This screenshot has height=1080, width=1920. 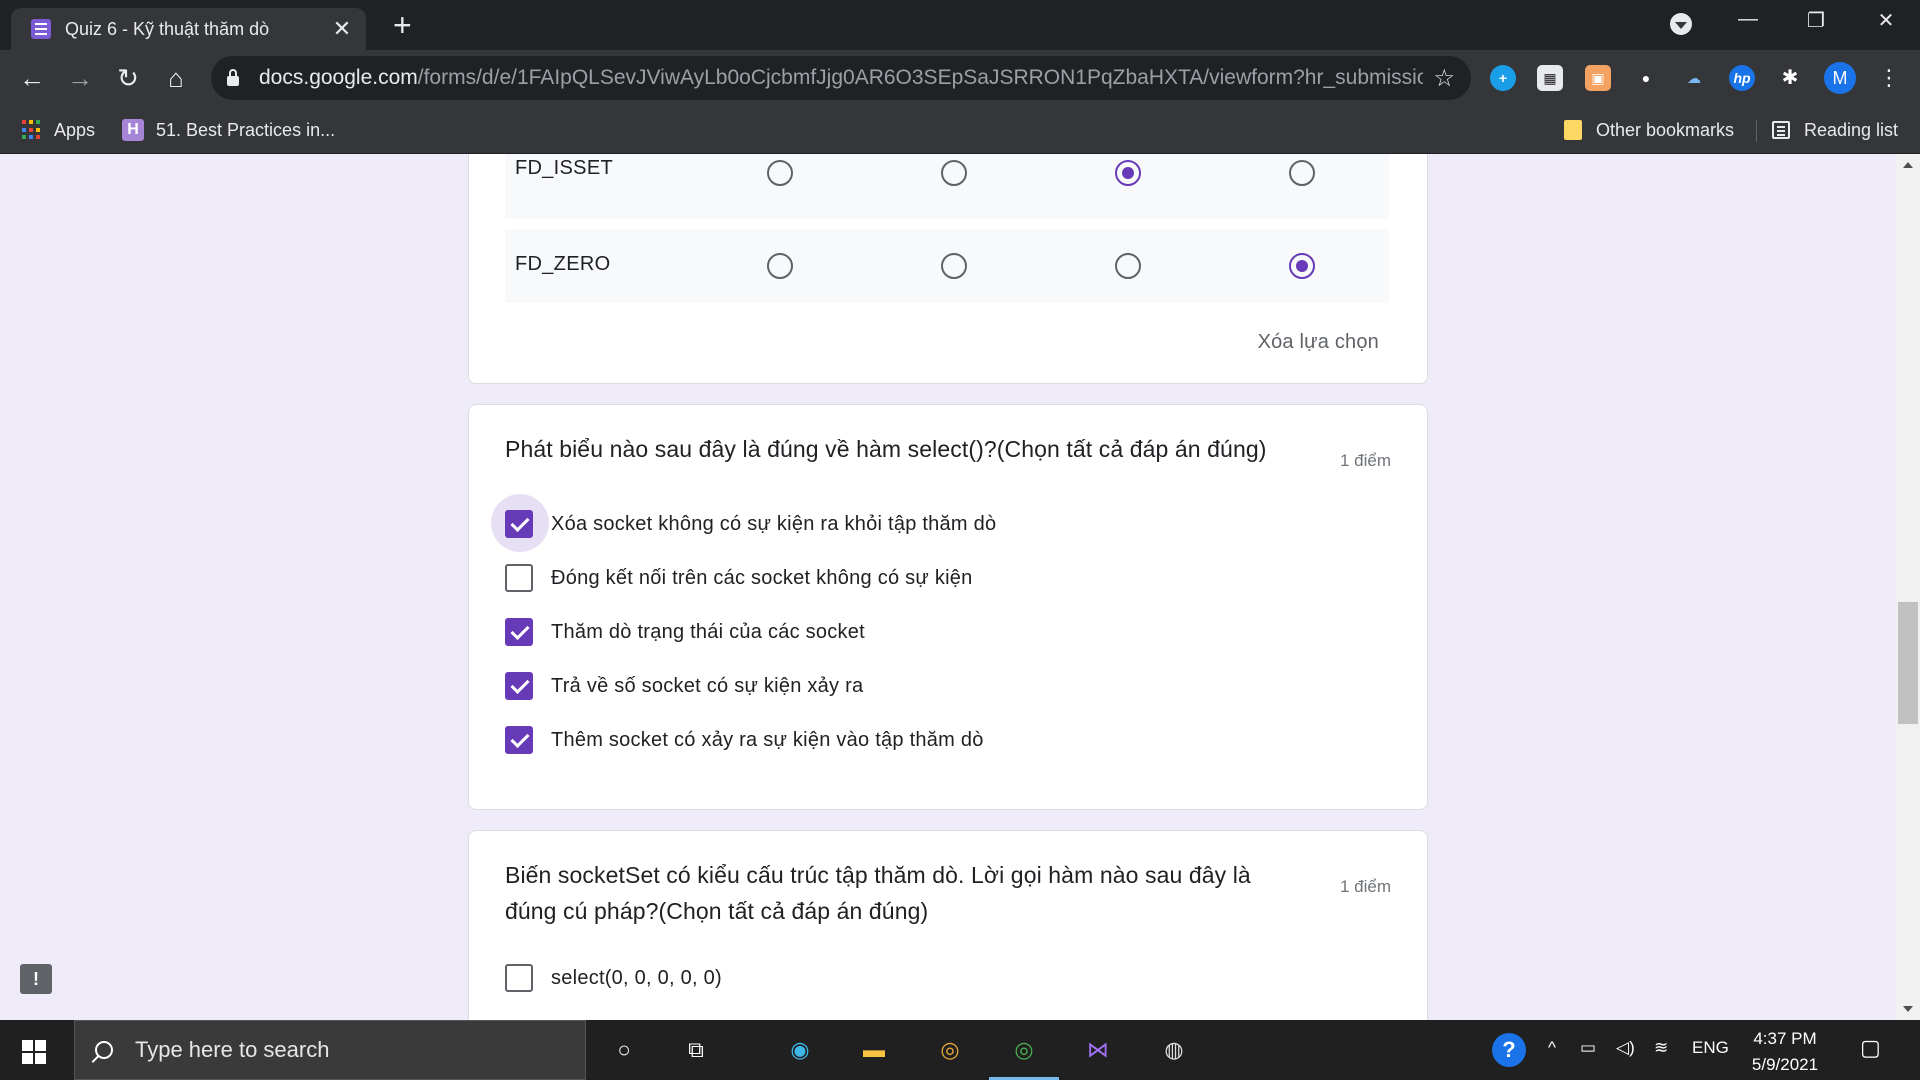 I want to click on record-extension-icon: ●, so click(x=1646, y=78).